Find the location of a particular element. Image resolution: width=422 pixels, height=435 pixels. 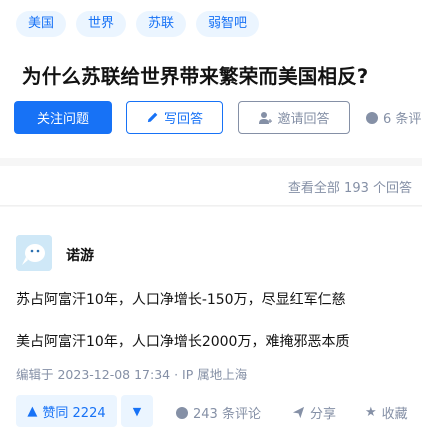

topic-tags: 美国 世界 苏联 弱智吧 is located at coordinates (138, 24).